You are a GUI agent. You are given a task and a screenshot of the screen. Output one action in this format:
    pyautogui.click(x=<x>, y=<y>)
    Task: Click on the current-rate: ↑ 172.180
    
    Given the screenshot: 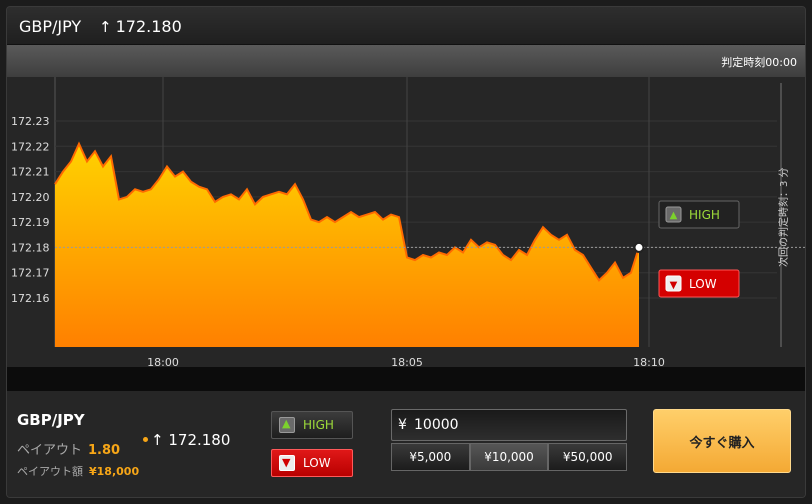 What is the action you would take?
    pyautogui.click(x=140, y=26)
    